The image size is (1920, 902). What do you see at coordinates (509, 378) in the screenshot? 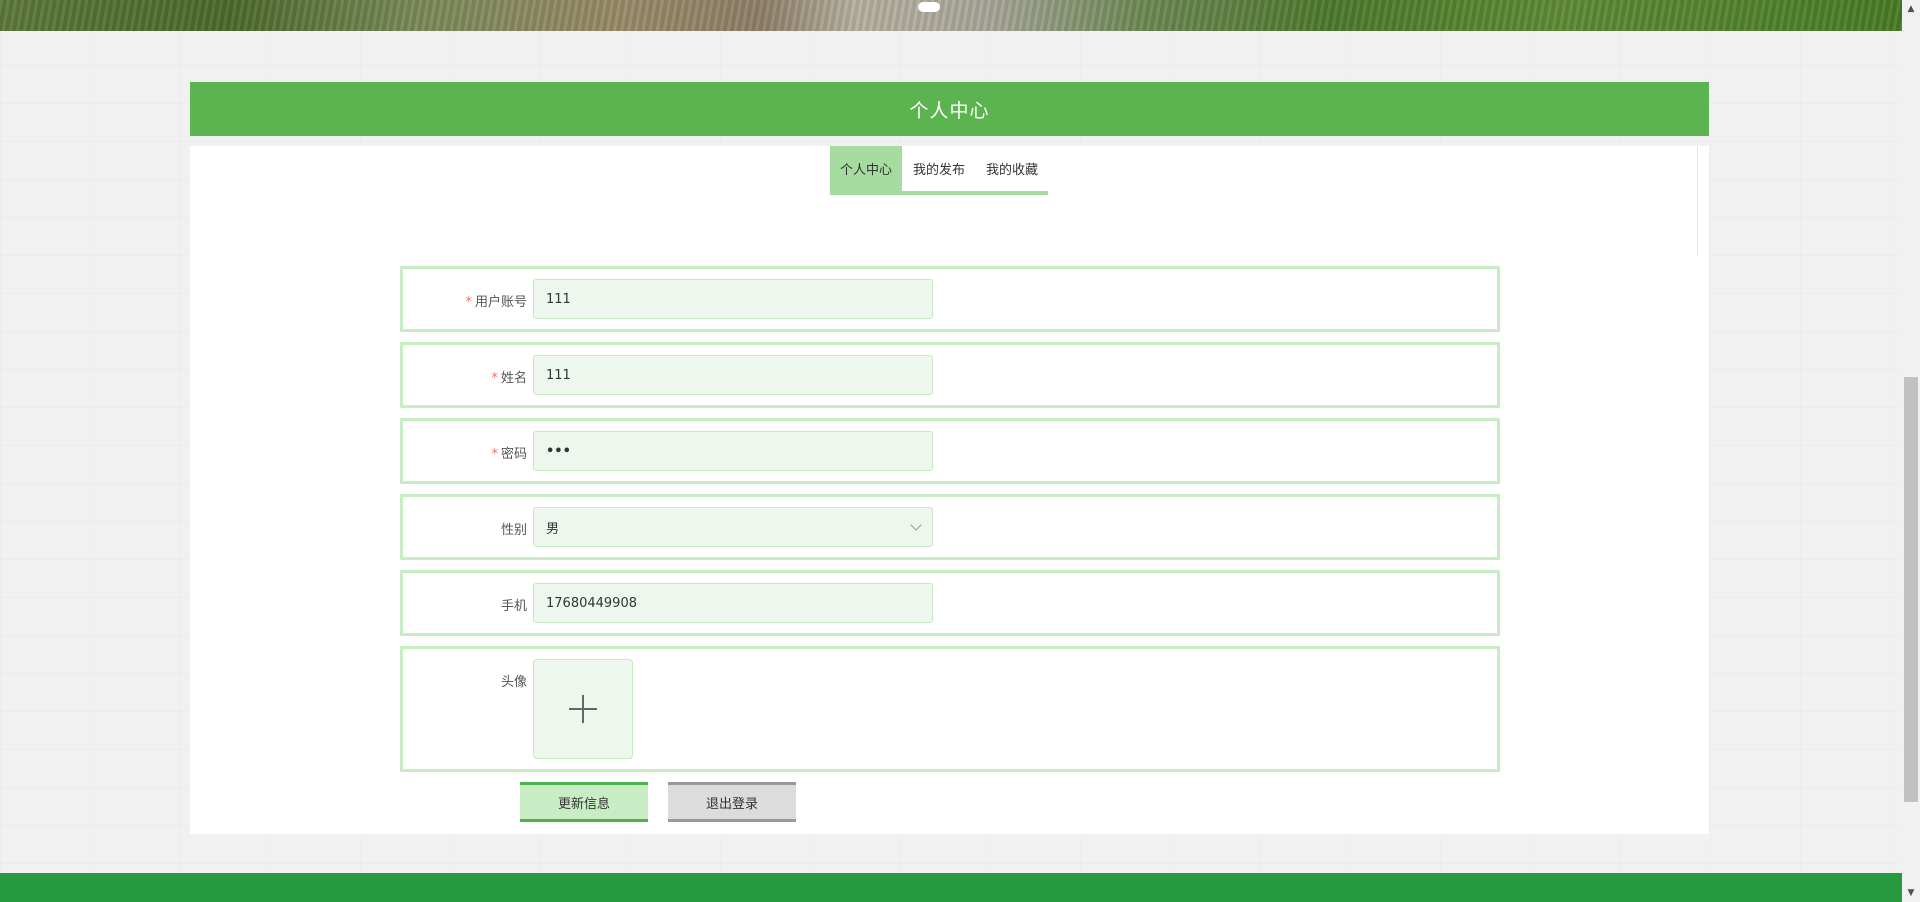
I see `name-label: * 姓名` at bounding box center [509, 378].